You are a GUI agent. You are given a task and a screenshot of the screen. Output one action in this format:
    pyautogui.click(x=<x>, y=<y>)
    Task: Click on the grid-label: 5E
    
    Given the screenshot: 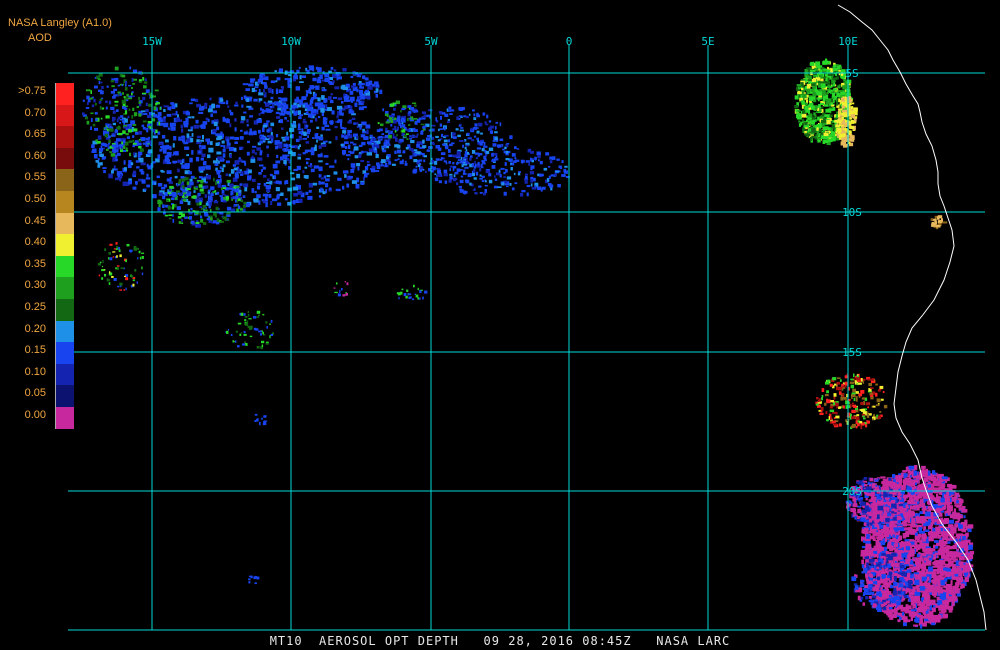 What is the action you would take?
    pyautogui.click(x=707, y=41)
    